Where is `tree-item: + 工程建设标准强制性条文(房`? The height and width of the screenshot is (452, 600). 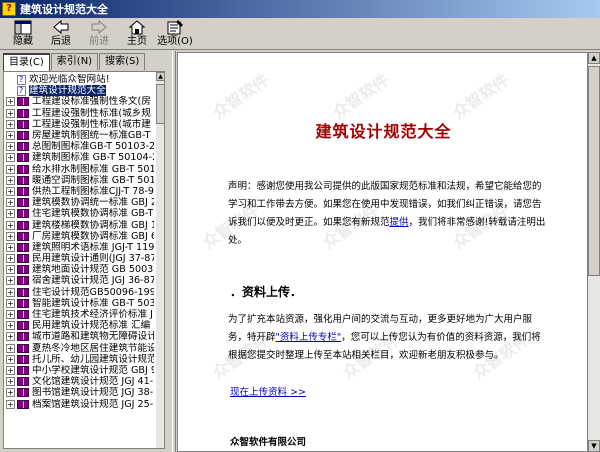 tree-item: + 工程建设标准强制性条文(房 is located at coordinates (79, 101).